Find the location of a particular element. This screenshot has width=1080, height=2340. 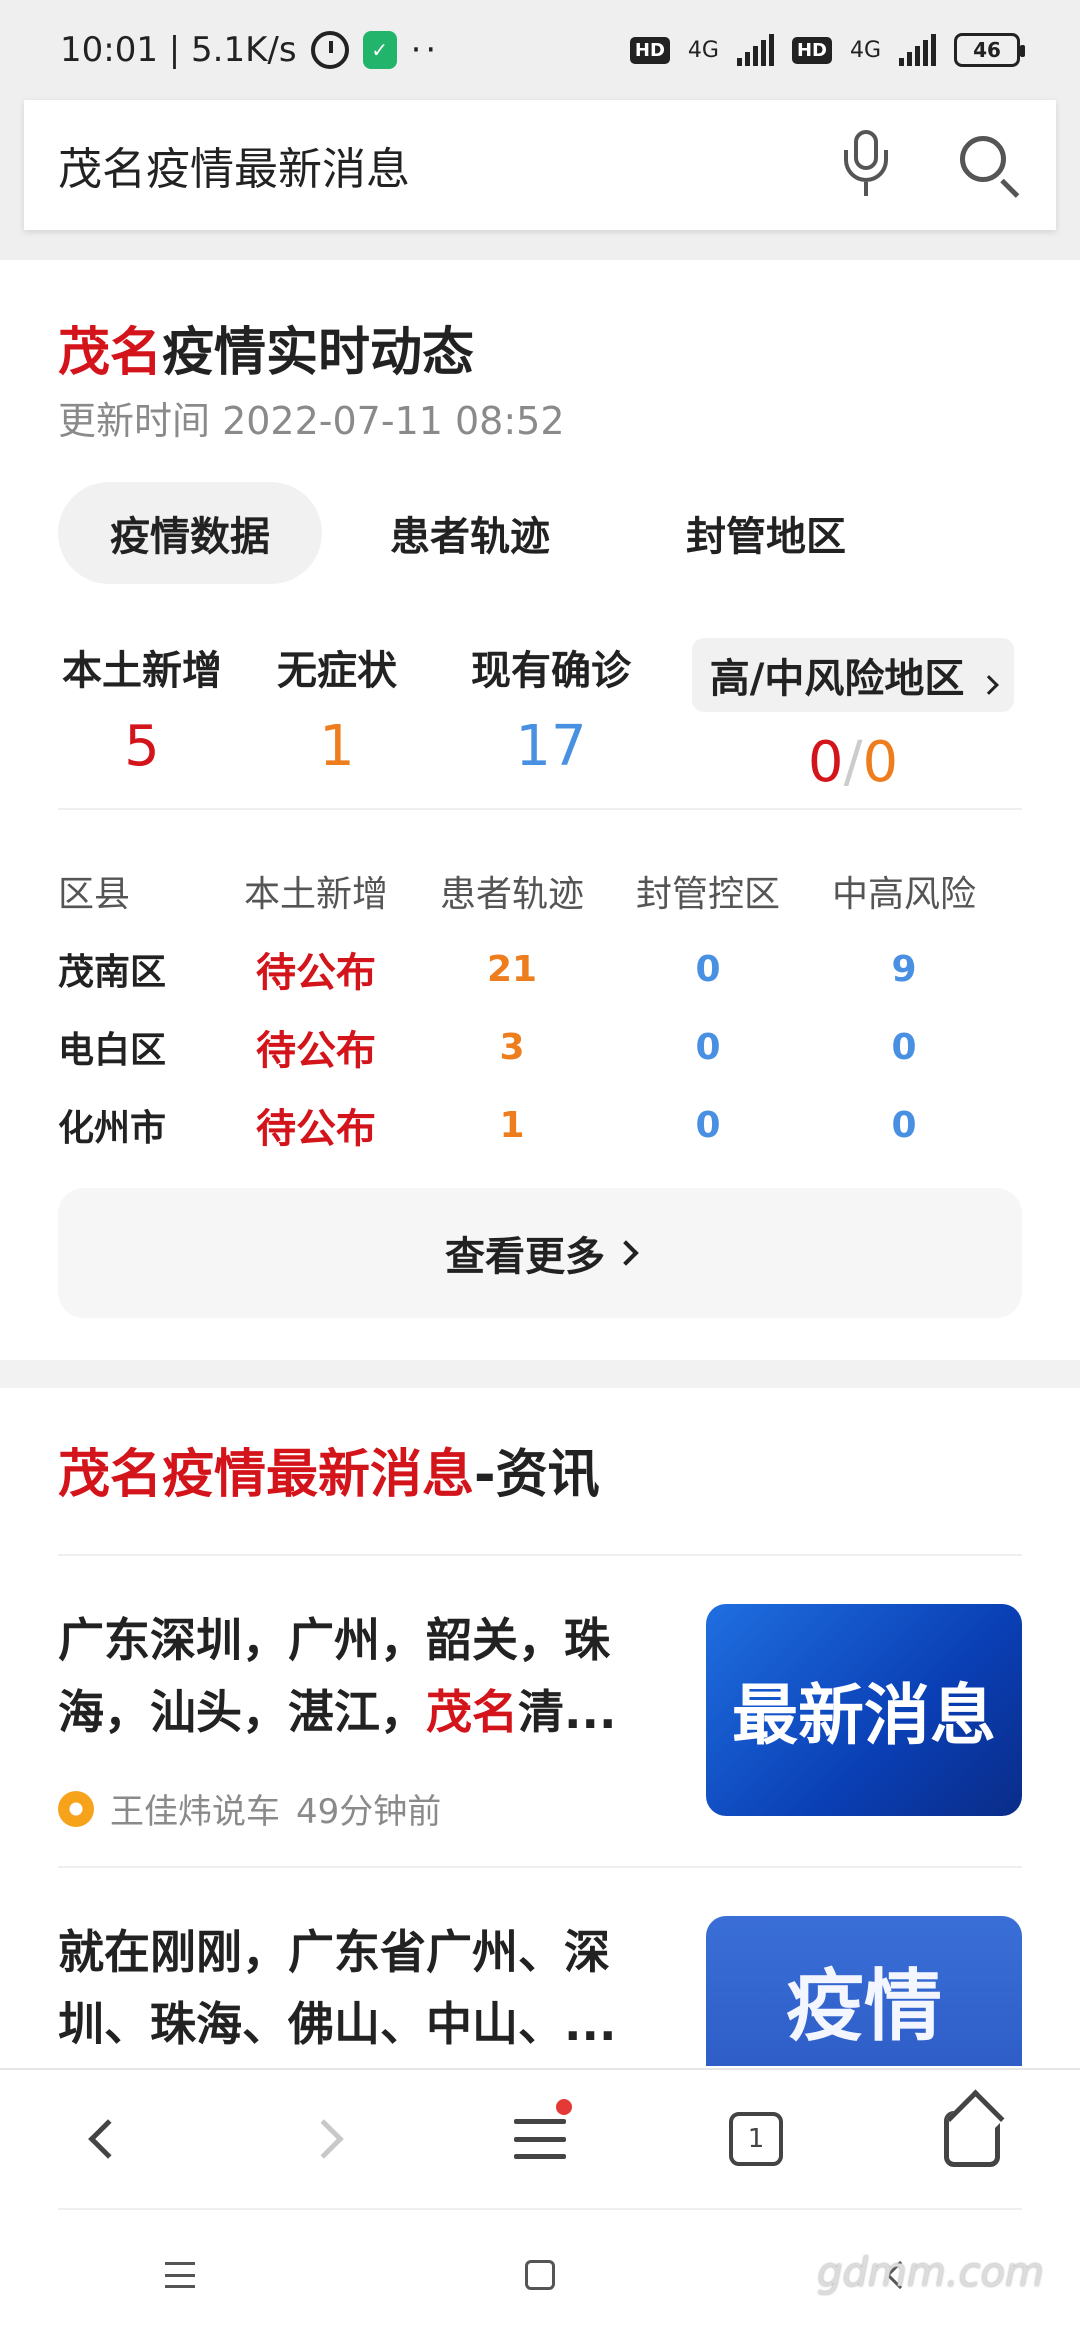

card-tabs: 疫情数据 患者轨迹 封管地区 is located at coordinates (486, 533).